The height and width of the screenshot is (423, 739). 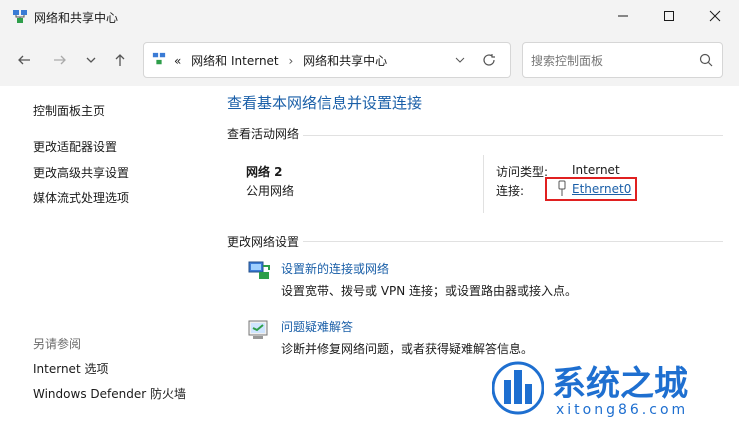 I want to click on setup-new-connection-description: 设置宽带、拨号或 VPN 连接；或设置路由器或接入点。, so click(x=429, y=291).